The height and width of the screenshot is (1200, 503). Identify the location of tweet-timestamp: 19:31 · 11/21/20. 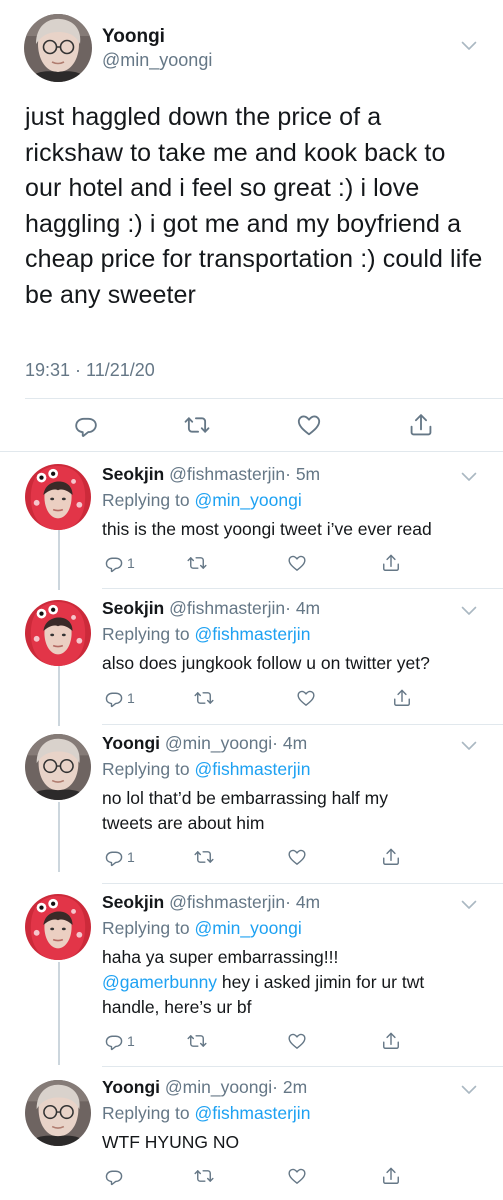
(90, 370).